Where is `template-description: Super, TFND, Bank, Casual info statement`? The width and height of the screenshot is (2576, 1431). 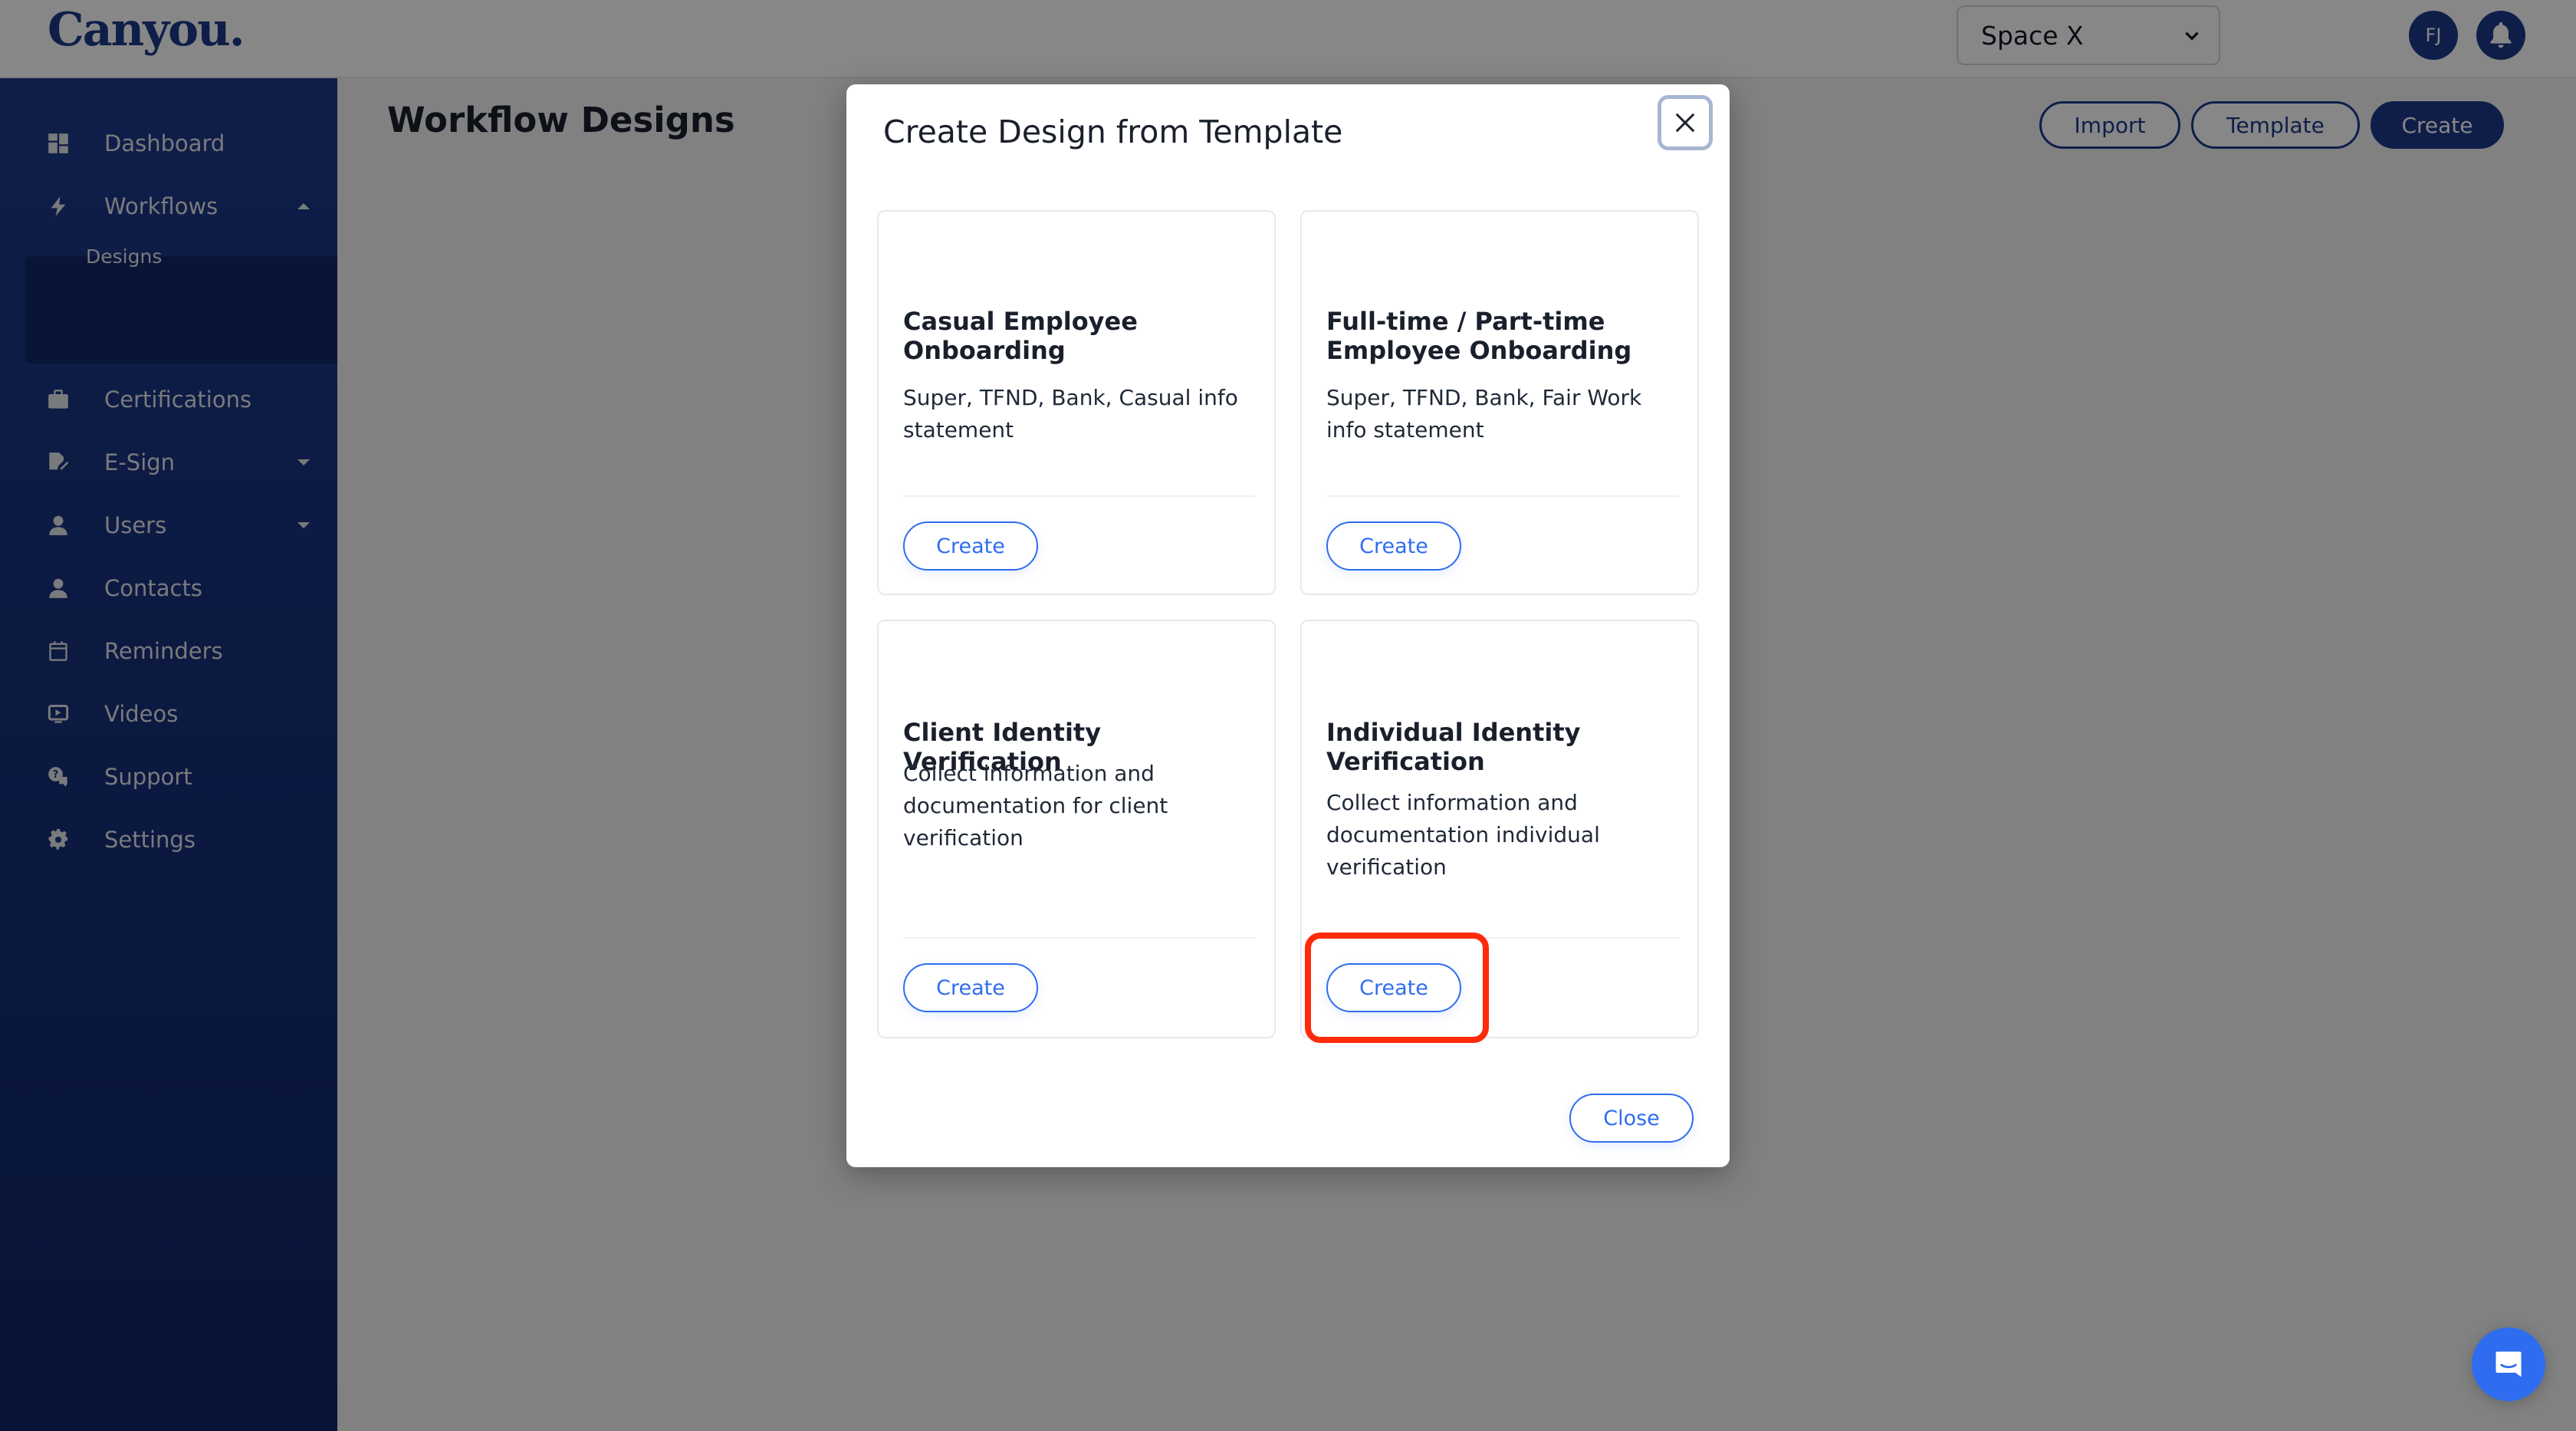 template-description: Super, TFND, Bank, Casual info statement is located at coordinates (1070, 413).